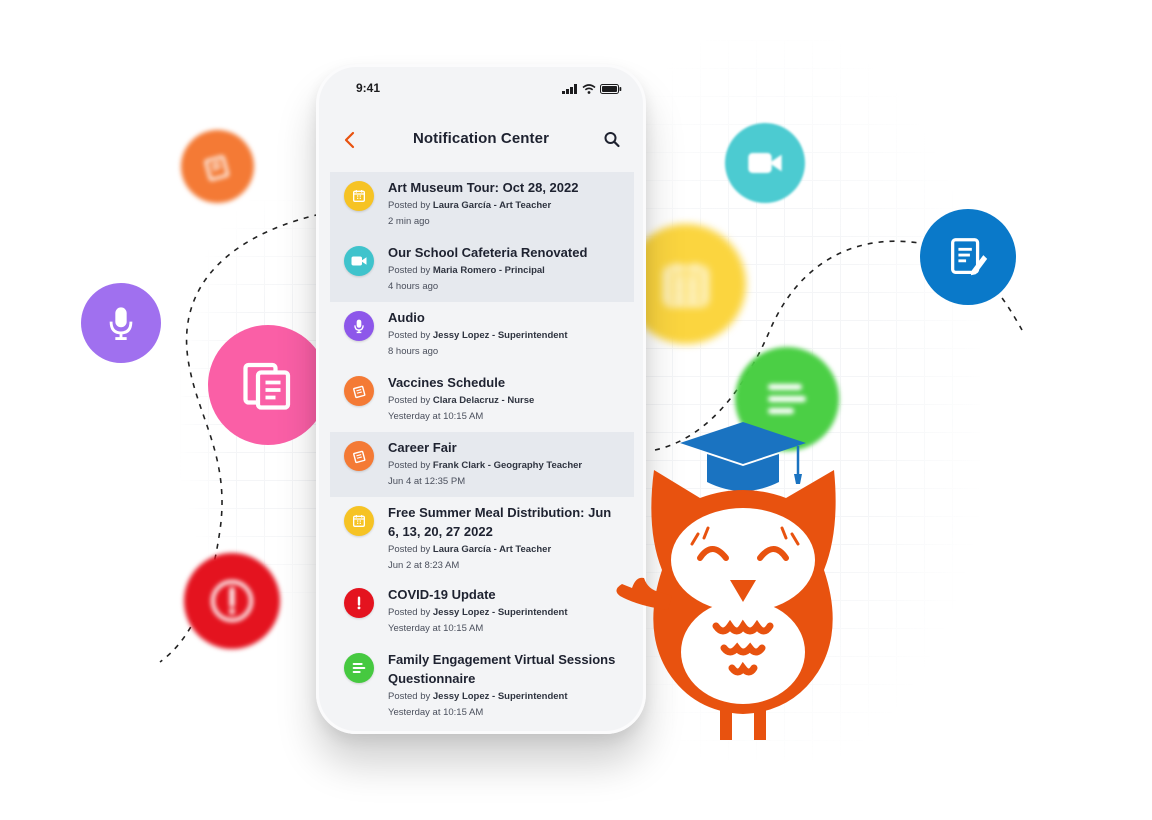  What do you see at coordinates (427, 481) in the screenshot?
I see `notification-time: Jun 4 at 12:35 PM` at bounding box center [427, 481].